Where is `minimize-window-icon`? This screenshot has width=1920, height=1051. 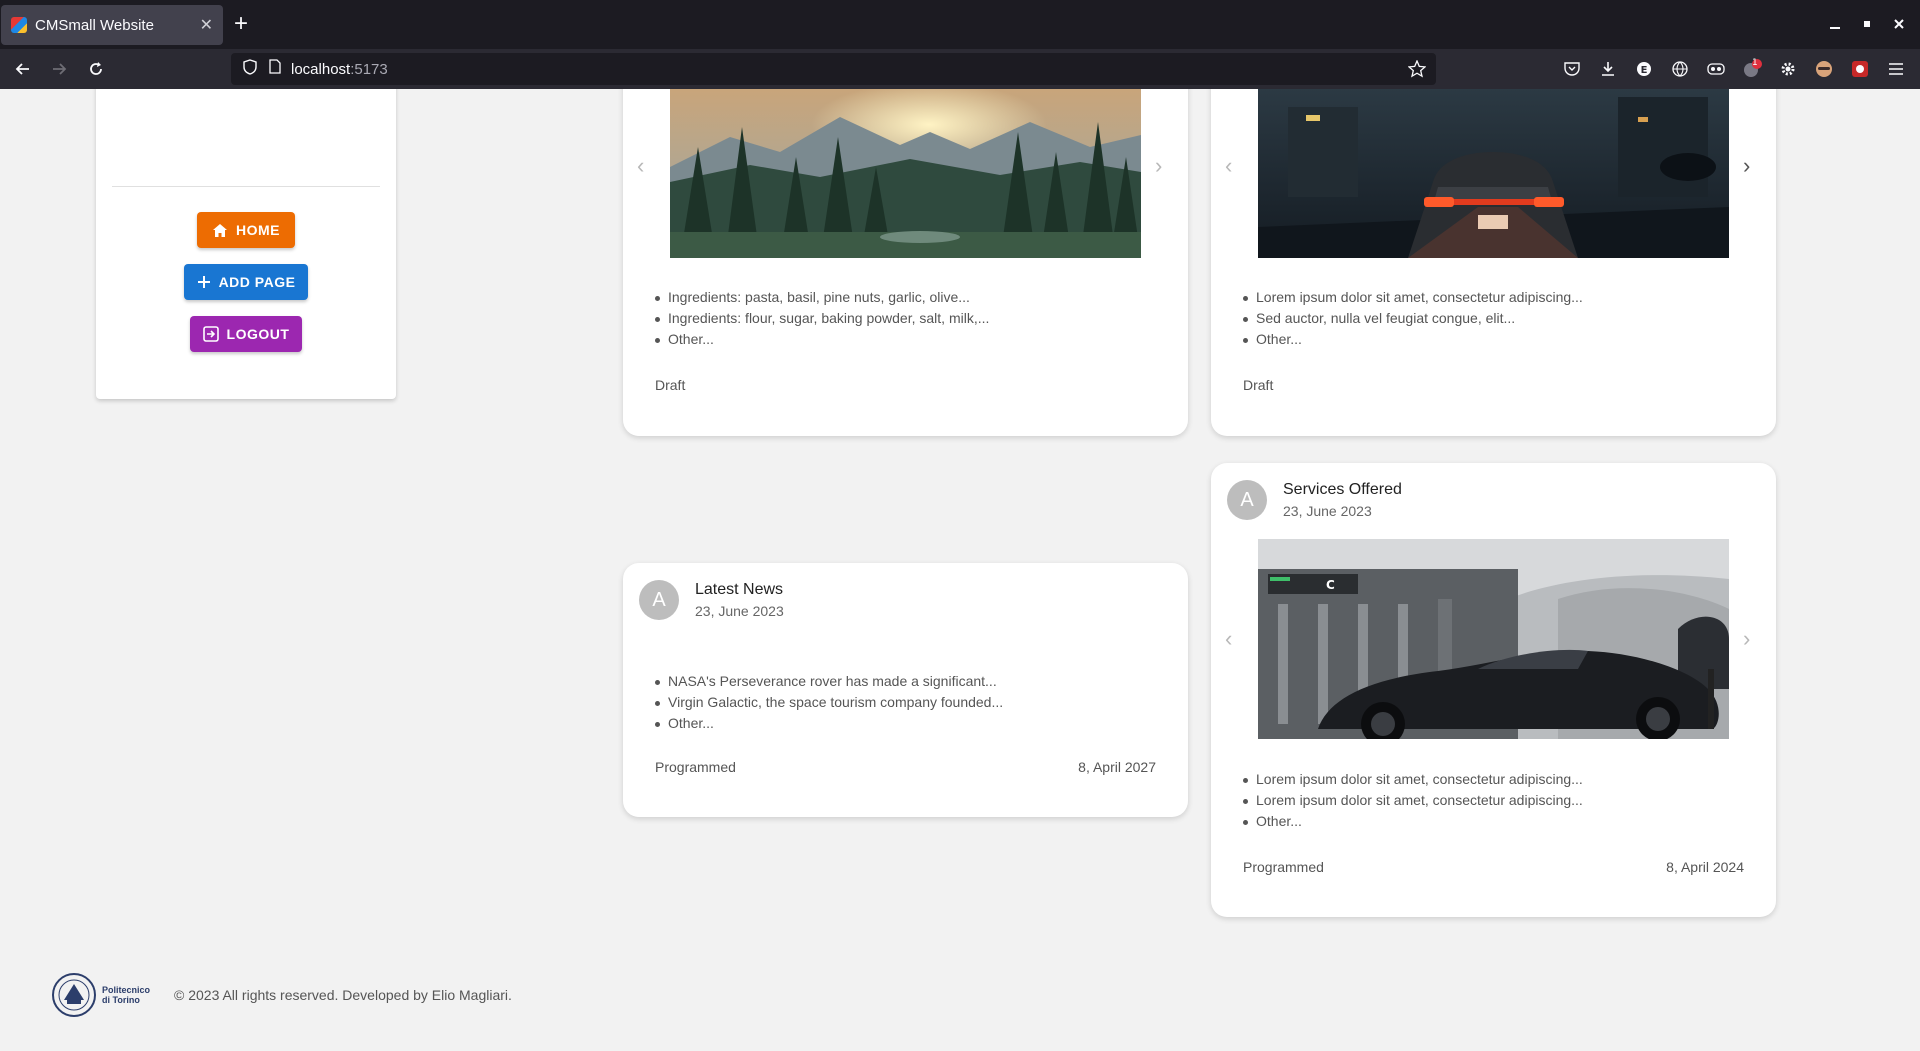
minimize-window-icon is located at coordinates (1835, 24).